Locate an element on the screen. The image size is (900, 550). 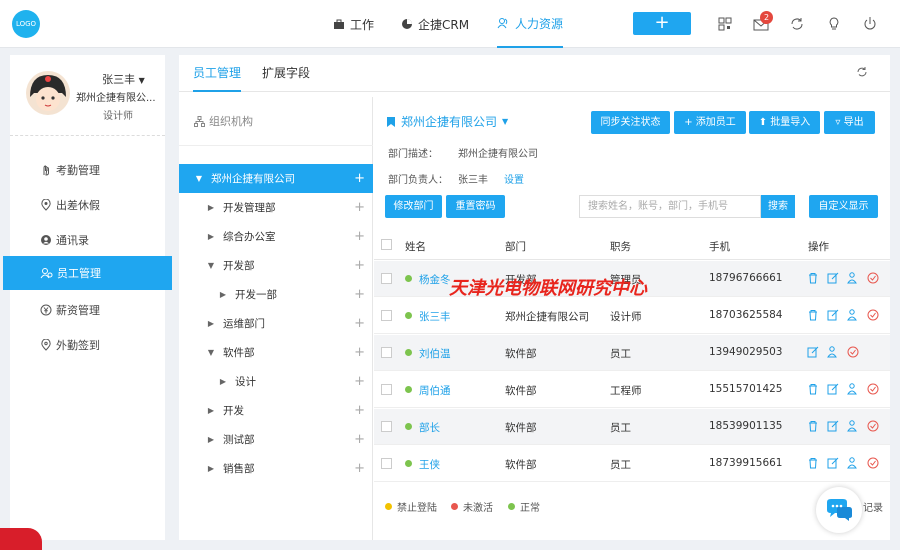
company-selector: 郑州企捷有限公司 ▼ is located at coordinates (447, 121).